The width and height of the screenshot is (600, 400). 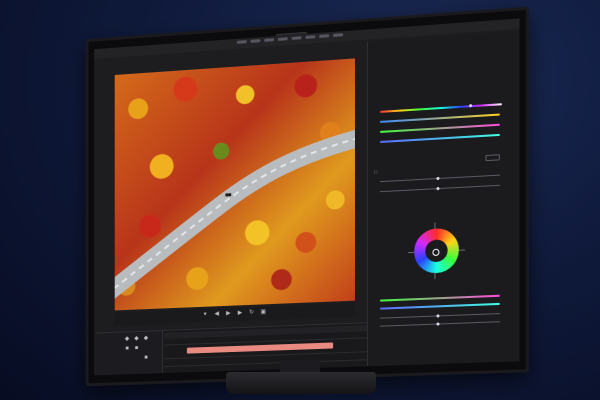 What do you see at coordinates (129, 353) in the screenshot?
I see `timeline-track-headers: ◆ ◆ ◆ ■ ■ ■` at bounding box center [129, 353].